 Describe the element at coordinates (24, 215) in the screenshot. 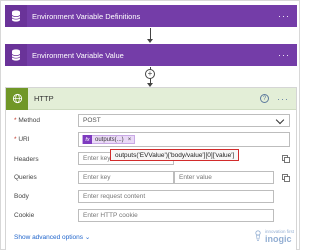

I see `cookie-label: Cookie` at that location.